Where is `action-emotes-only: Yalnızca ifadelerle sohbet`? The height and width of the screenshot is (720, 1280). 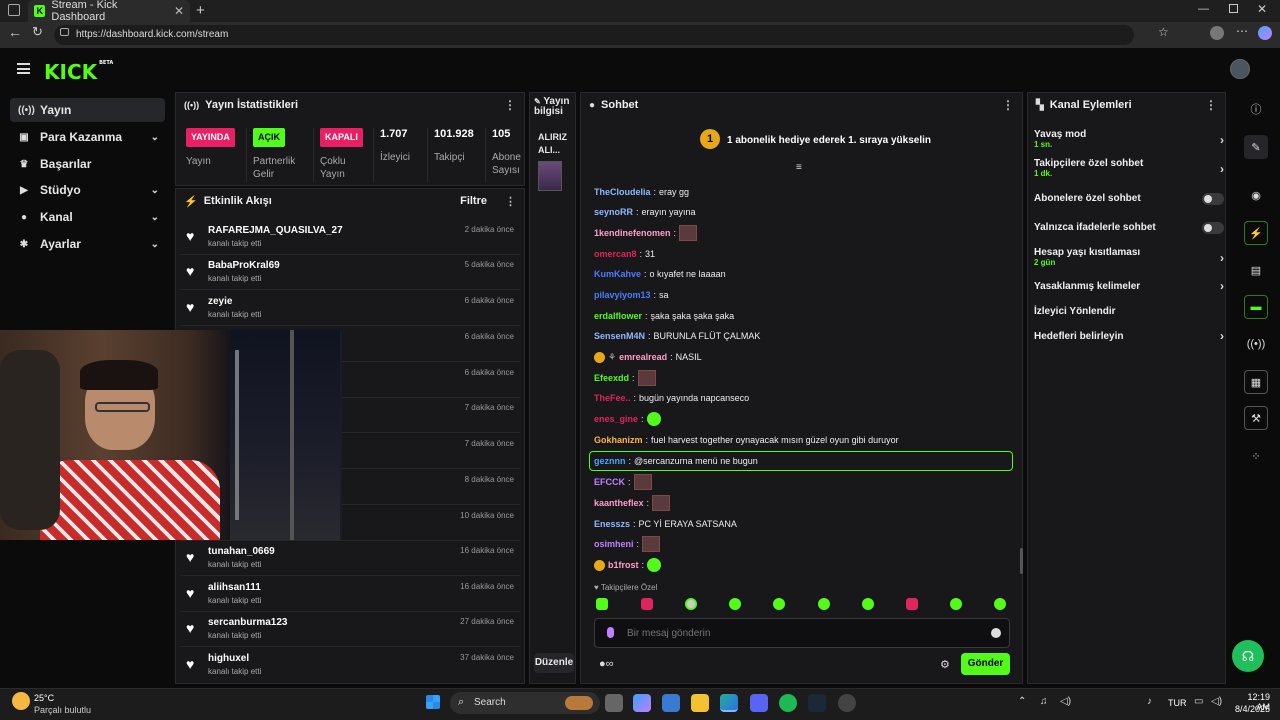
action-emotes-only: Yalnızca ifadelerle sohbet is located at coordinates (1129, 228).